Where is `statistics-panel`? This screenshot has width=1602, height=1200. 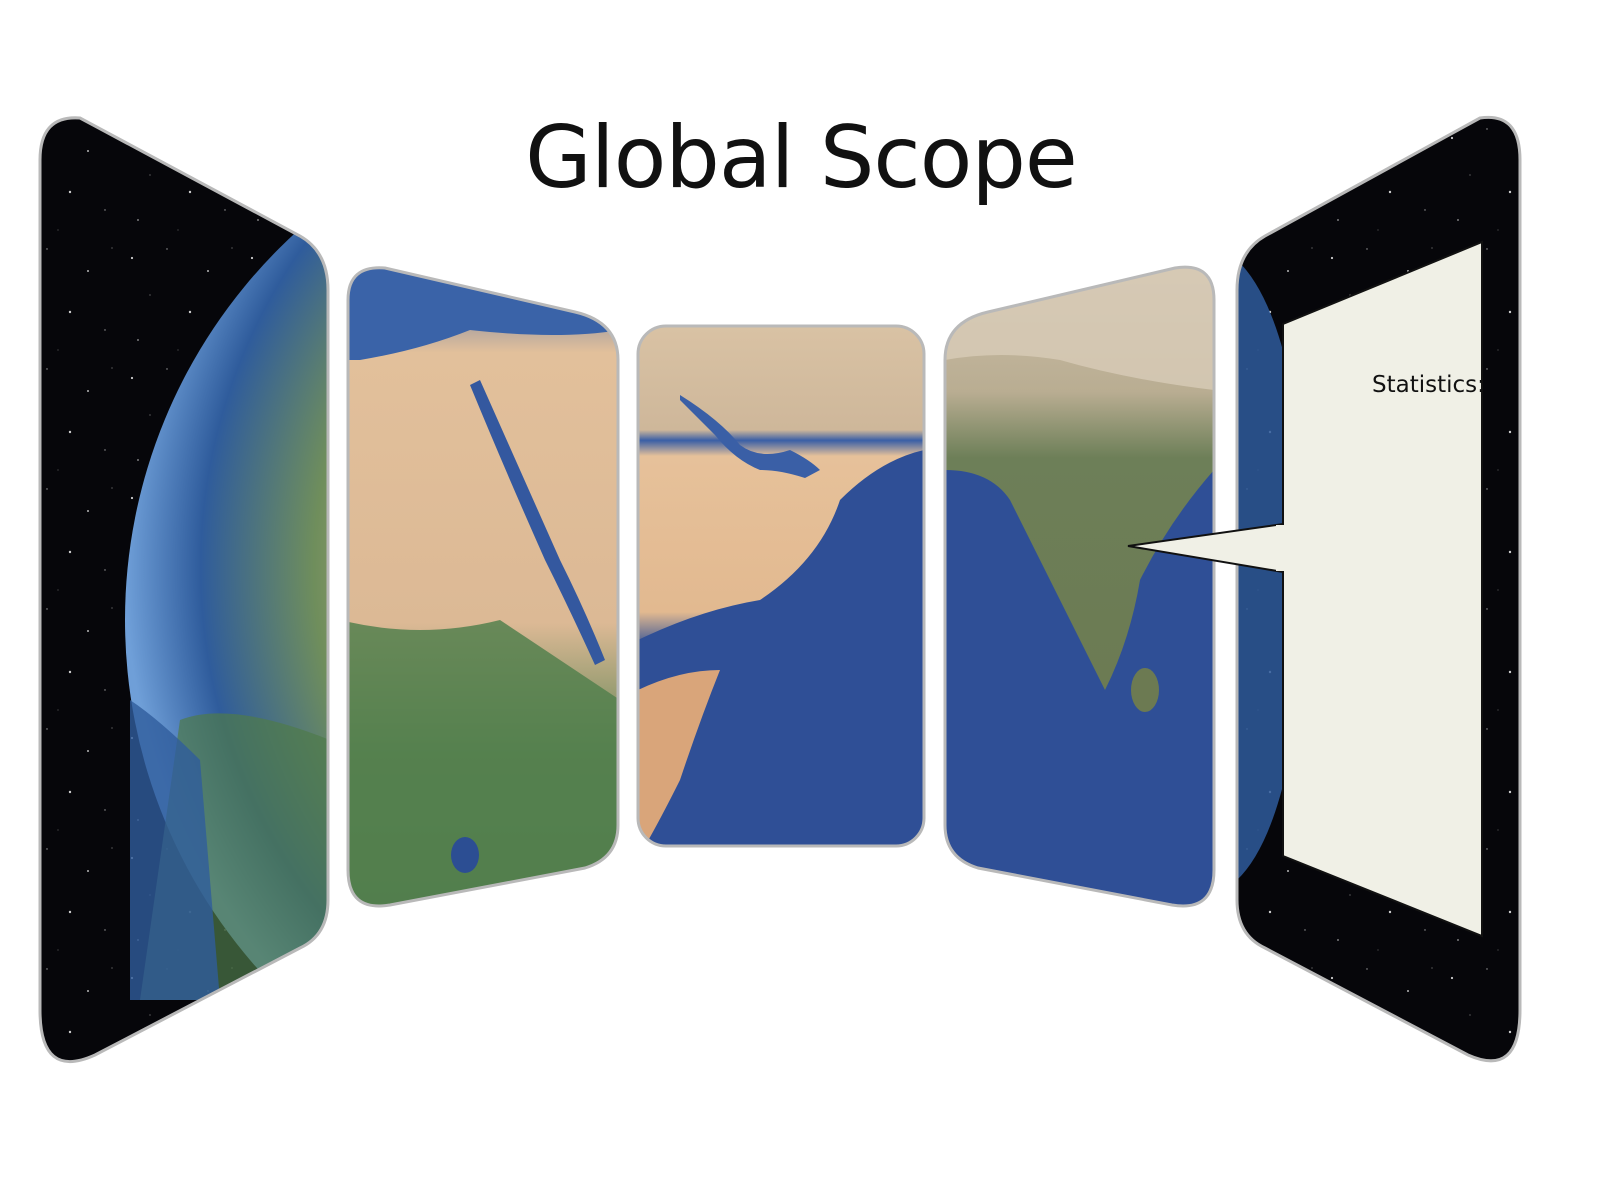
statistics-panel is located at coordinates (1382, 589).